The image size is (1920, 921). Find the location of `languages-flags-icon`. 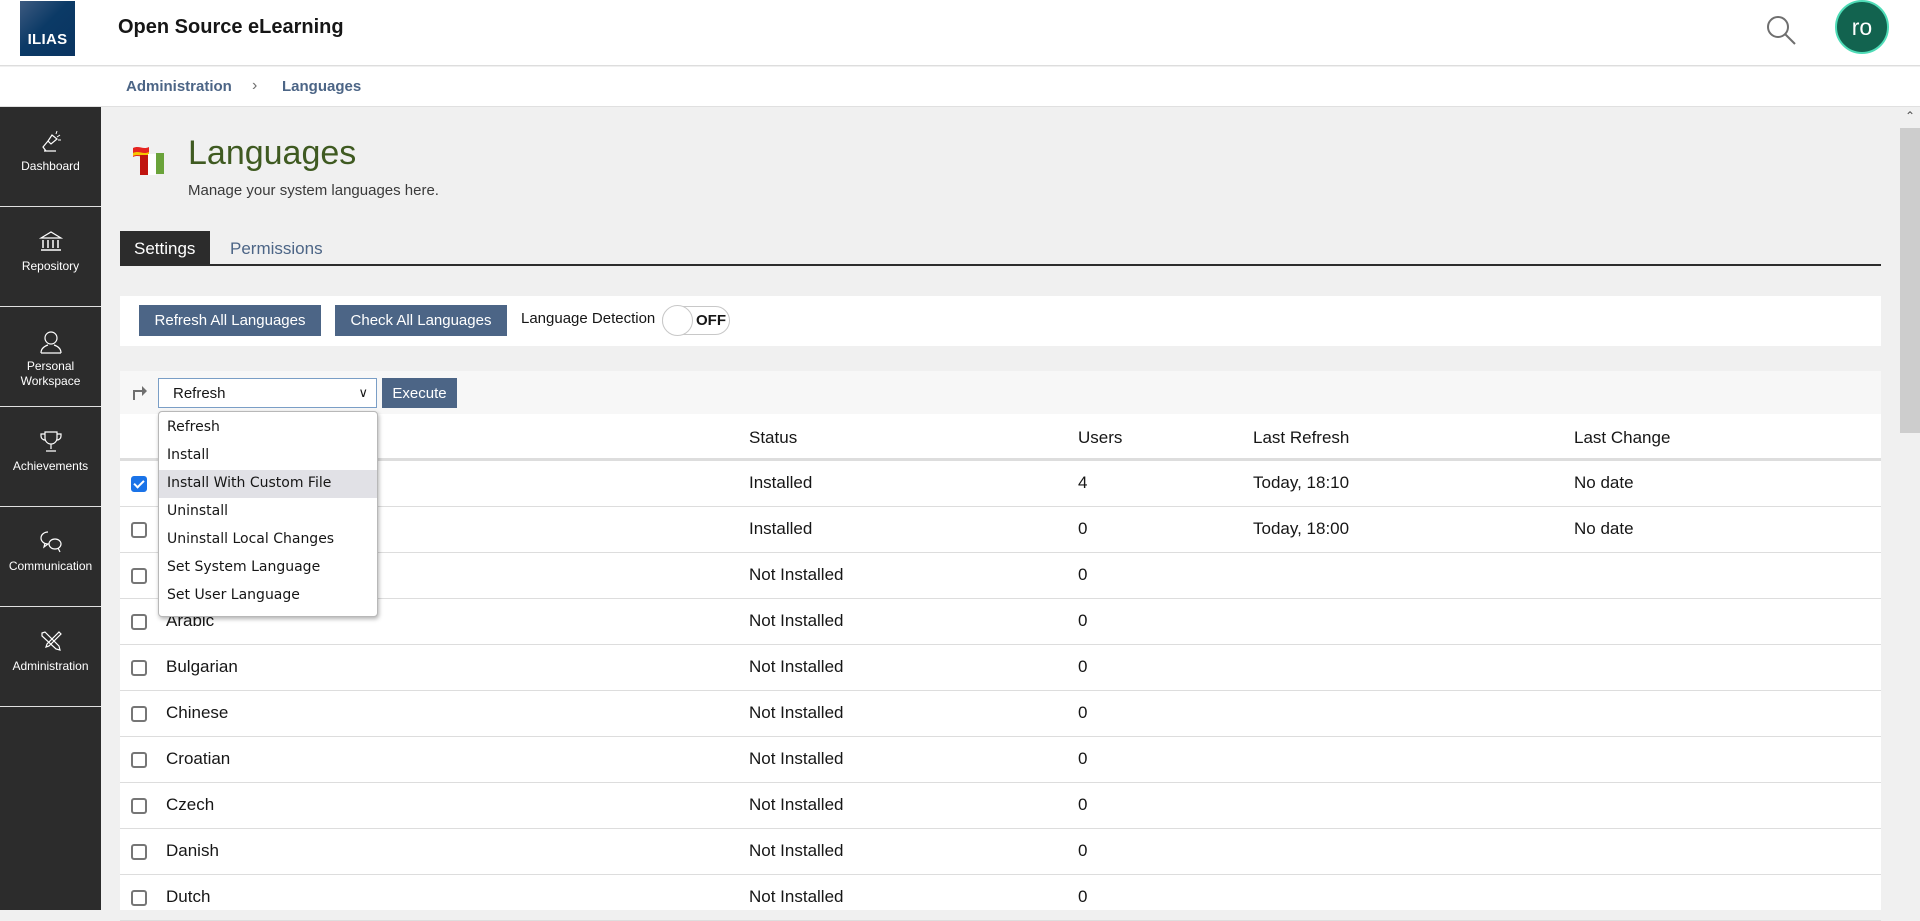

languages-flags-icon is located at coordinates (148, 161).